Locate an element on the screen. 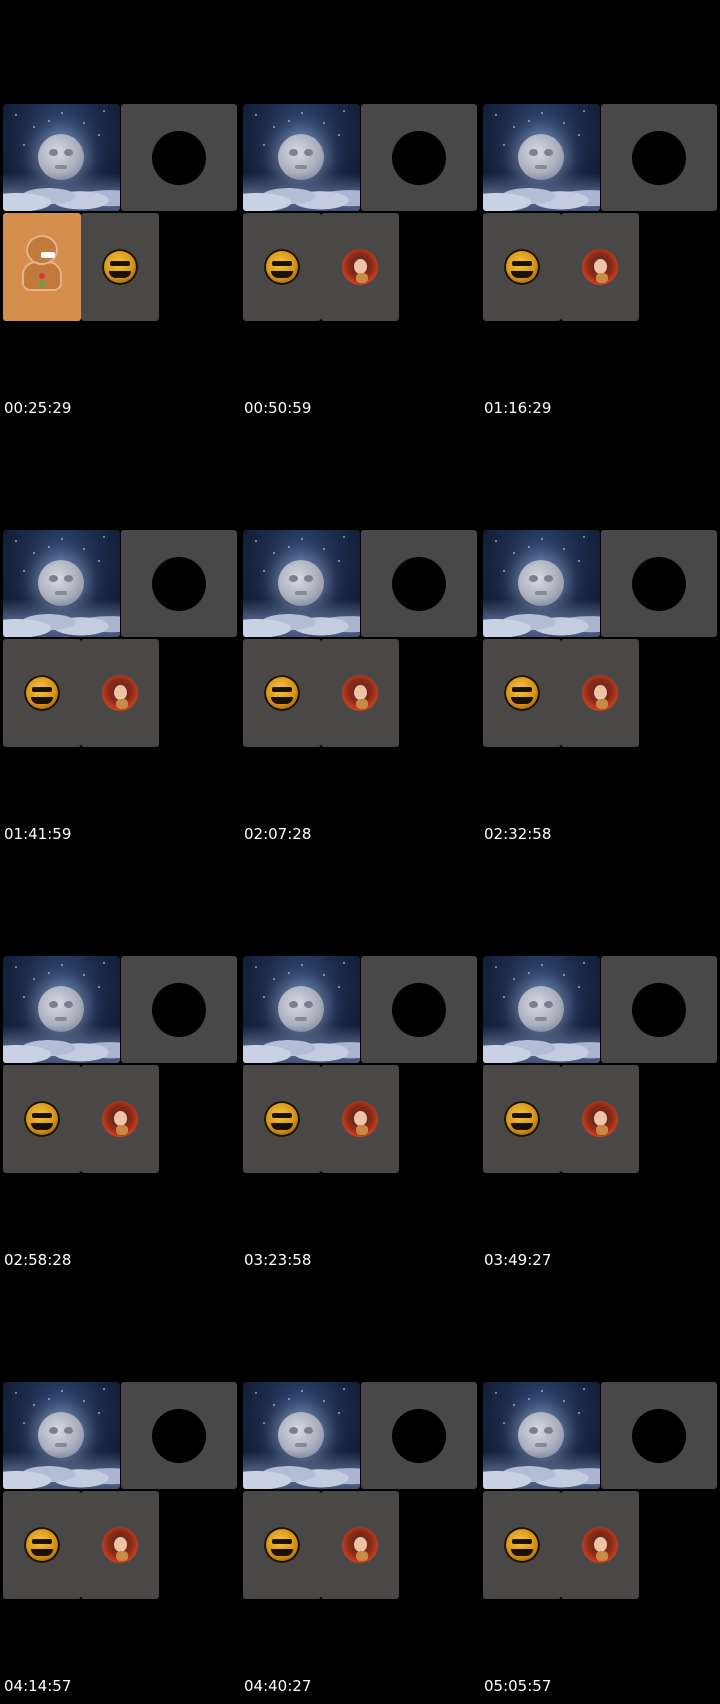 This screenshot has height=1704, width=720. thumbnail-cell: 01:16:29 is located at coordinates (600, 213).